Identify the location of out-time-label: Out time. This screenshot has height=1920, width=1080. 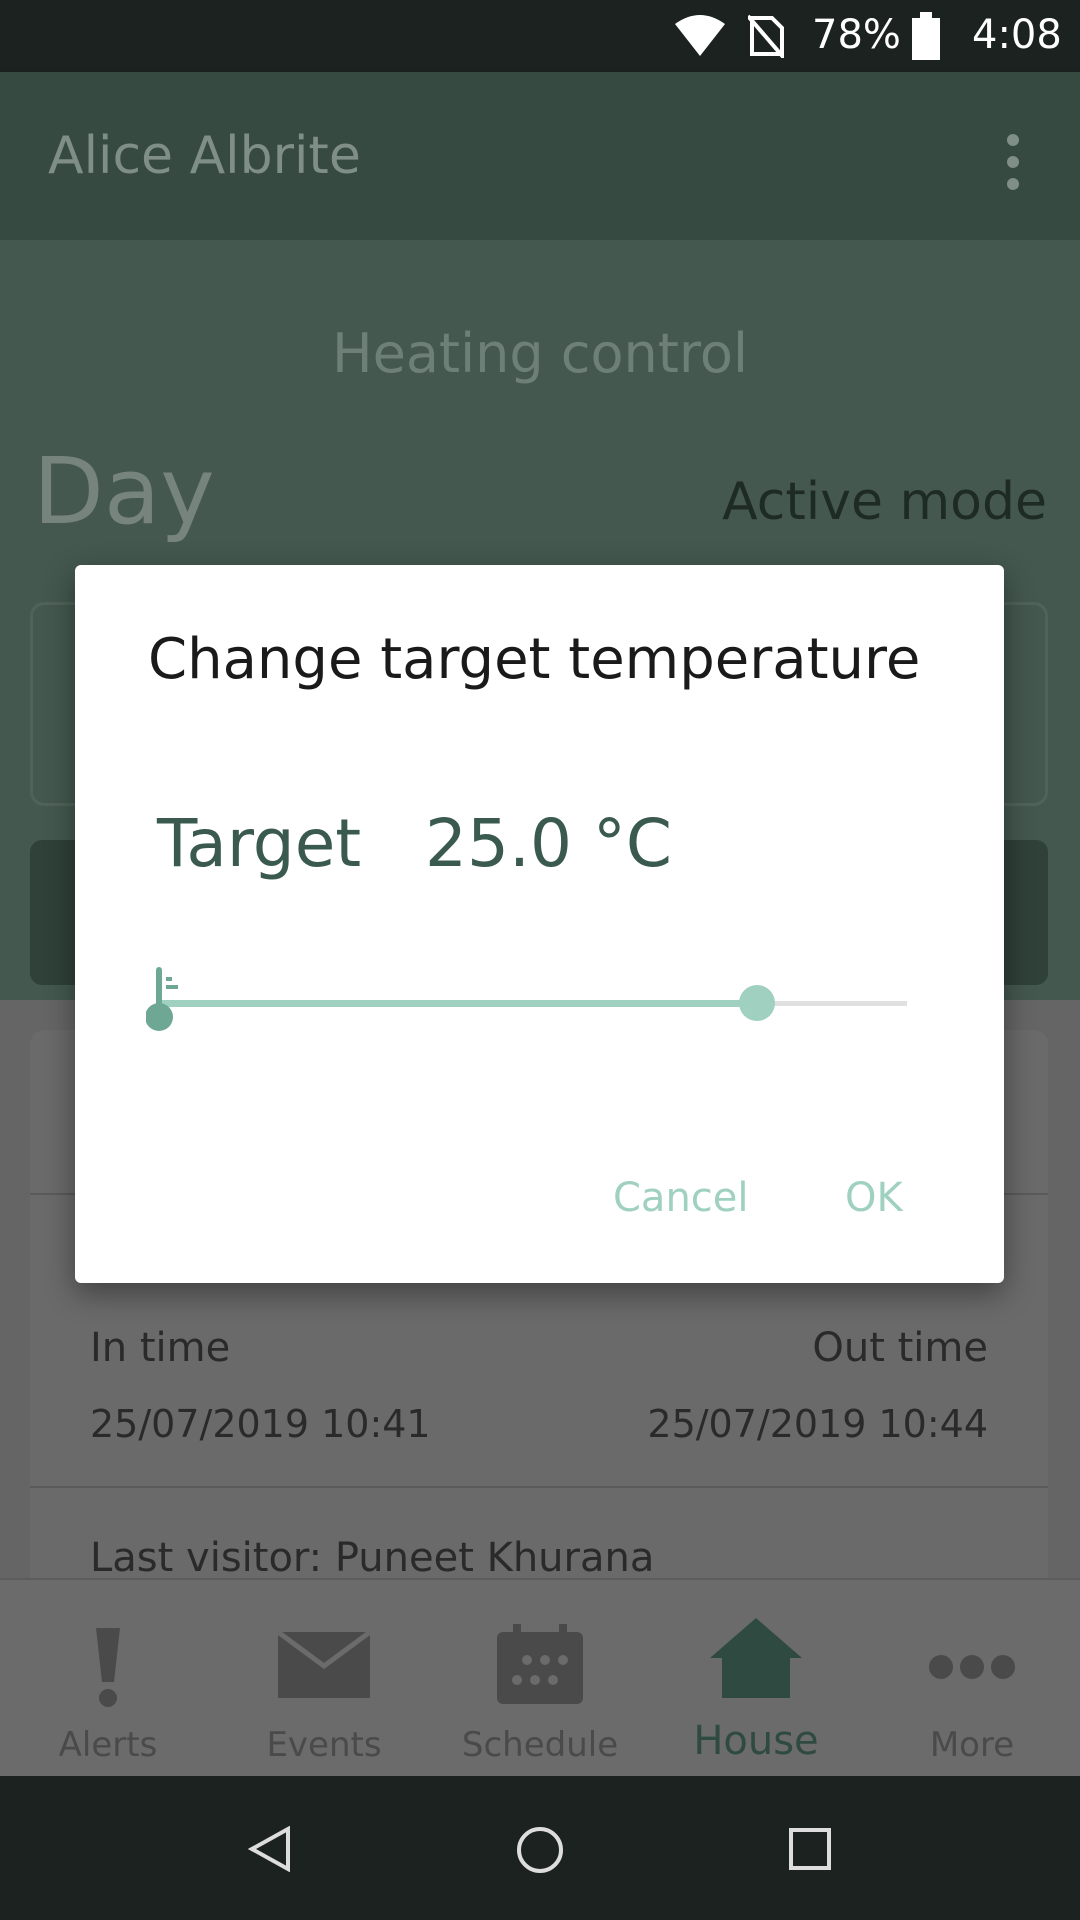
(900, 1348).